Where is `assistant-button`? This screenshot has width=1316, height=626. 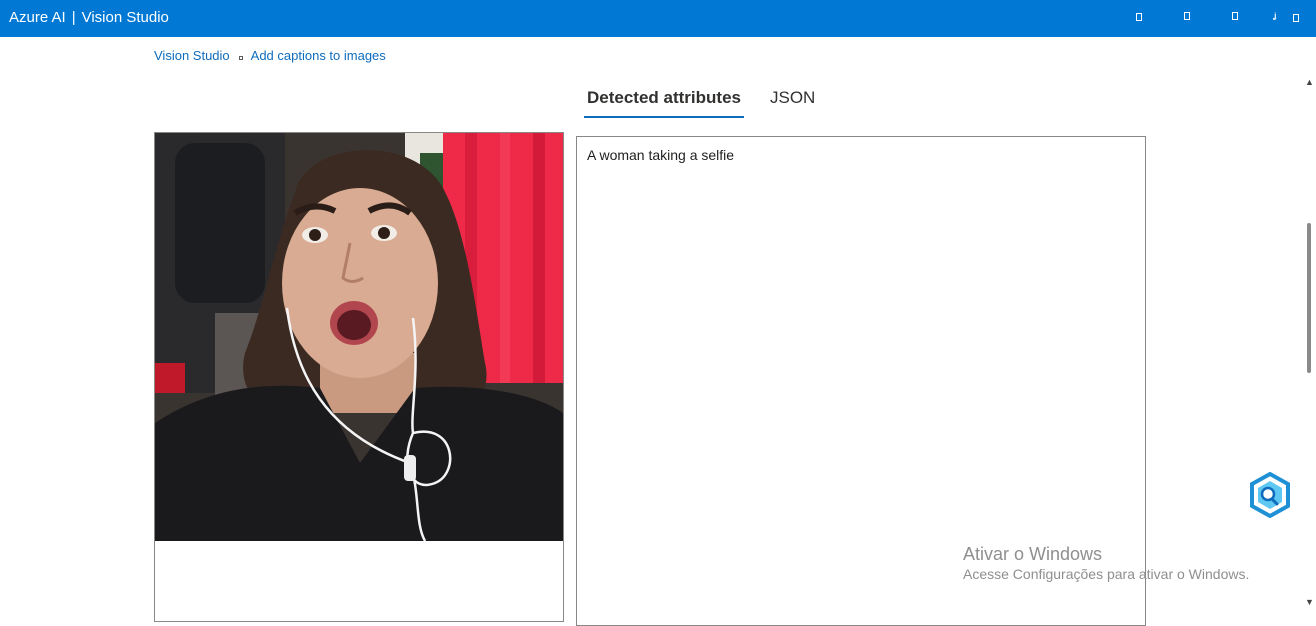
assistant-button is located at coordinates (1270, 495).